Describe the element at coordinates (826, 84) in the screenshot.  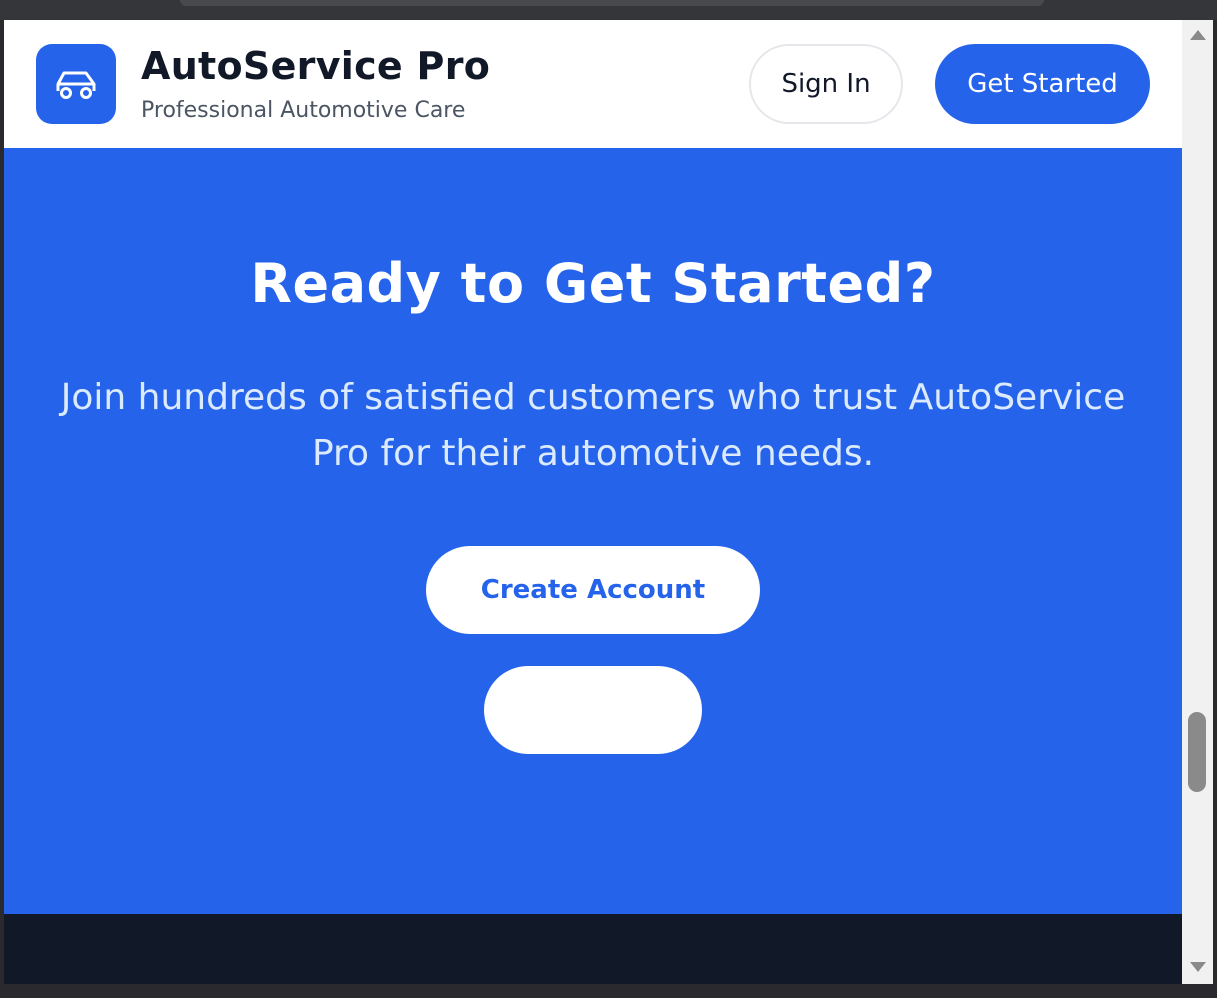
I see `sign-in-button: Sign In` at that location.